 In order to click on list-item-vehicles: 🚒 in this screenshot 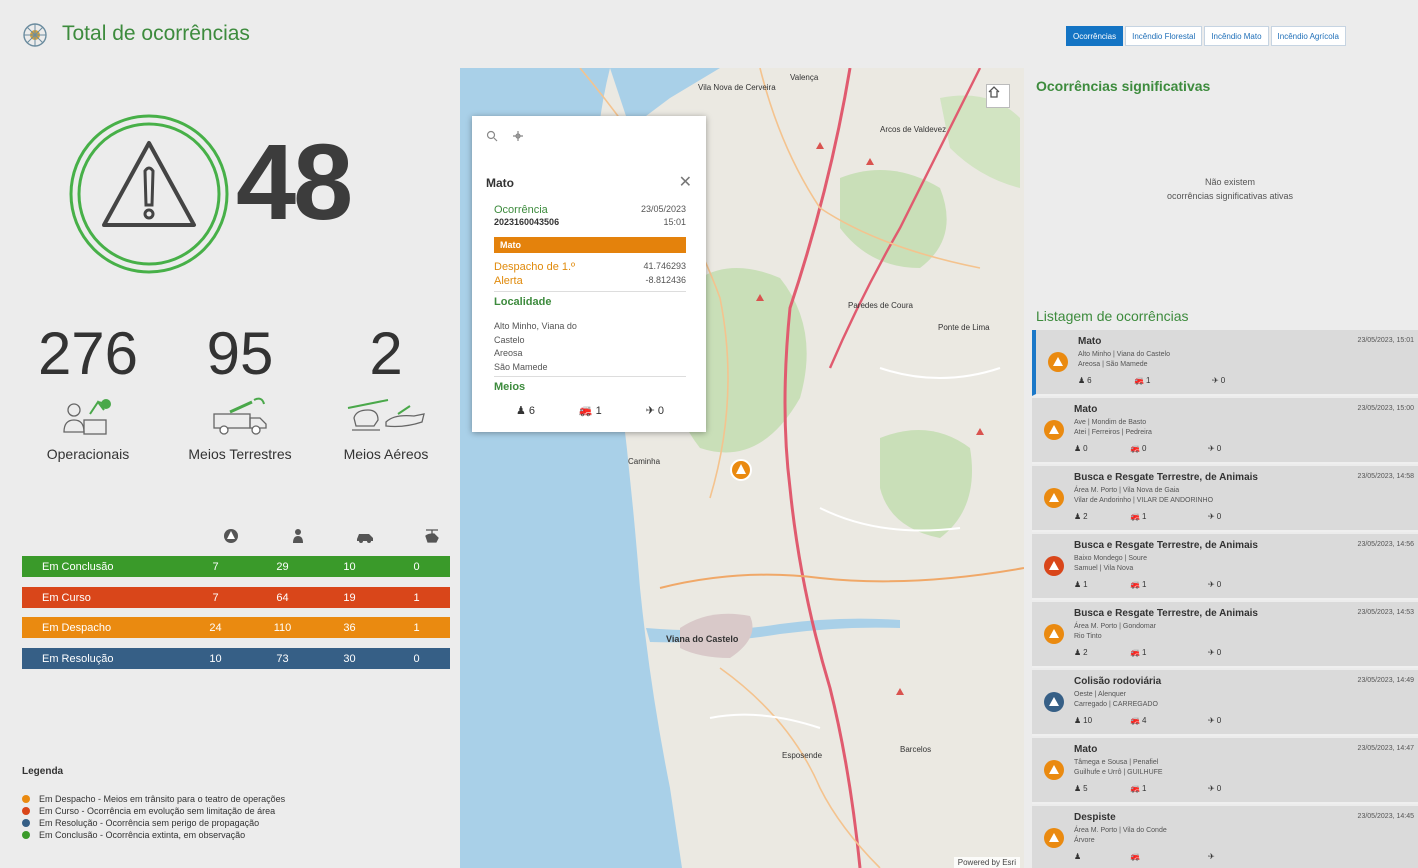, I will do `click(1136, 856)`.